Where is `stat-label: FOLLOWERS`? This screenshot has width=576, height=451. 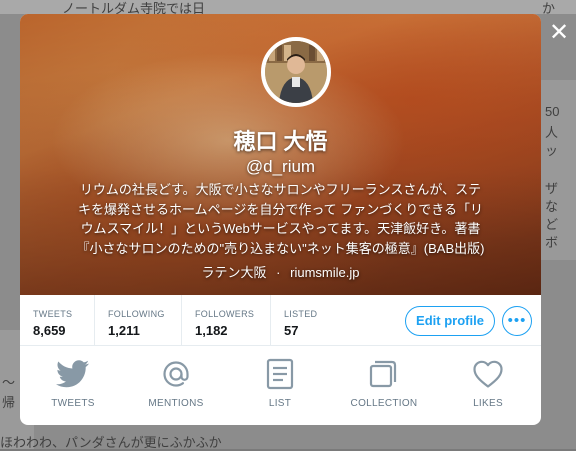
stat-label: FOLLOWERS is located at coordinates (225, 314).